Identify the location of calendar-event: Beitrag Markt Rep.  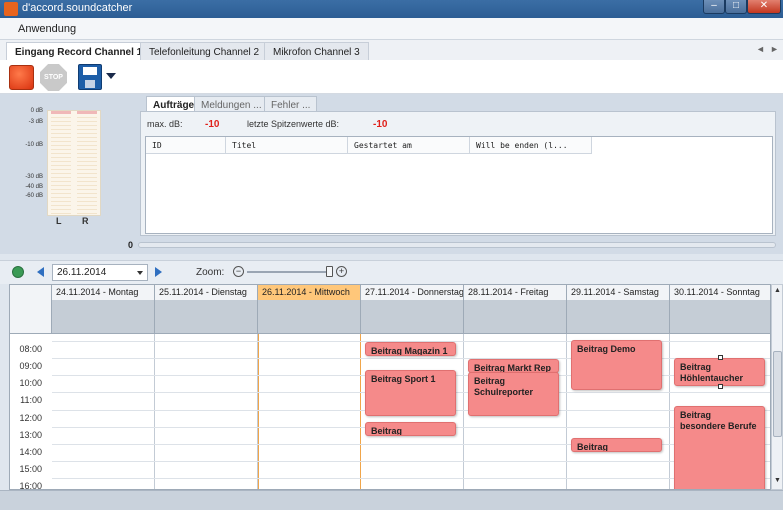
(513, 365).